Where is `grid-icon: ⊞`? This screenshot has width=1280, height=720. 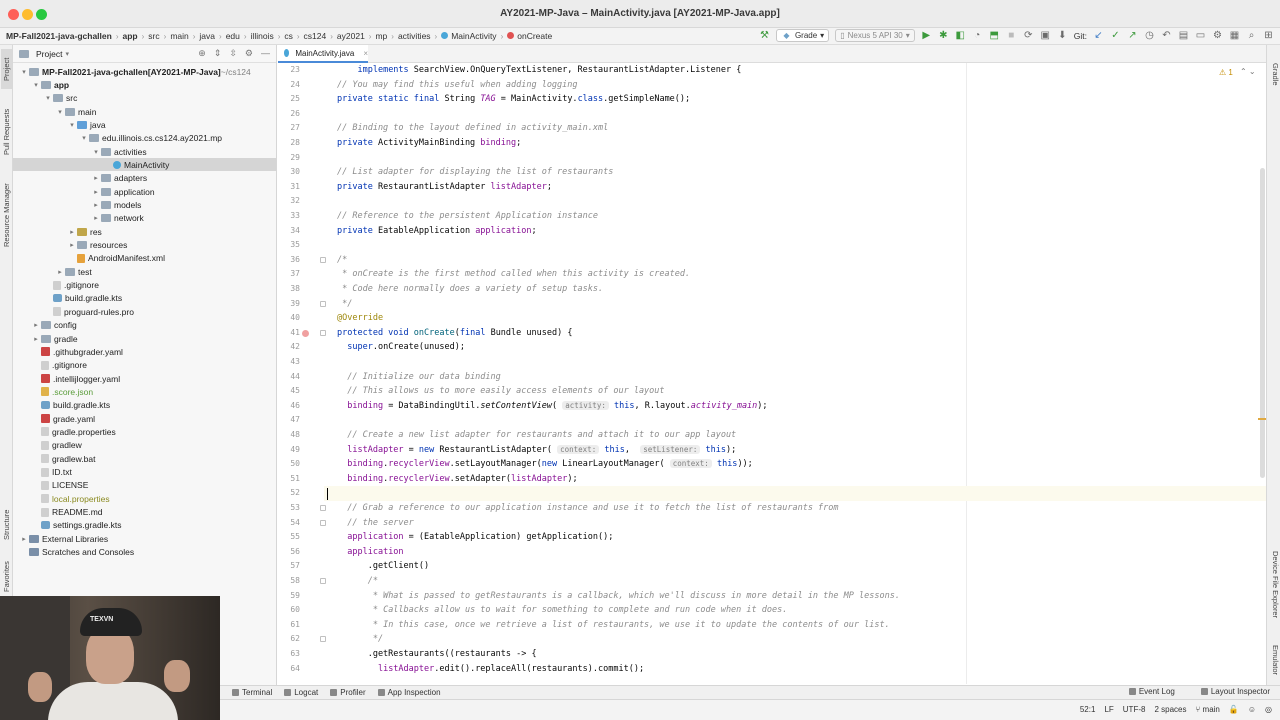 grid-icon: ⊞ is located at coordinates (1268, 35).